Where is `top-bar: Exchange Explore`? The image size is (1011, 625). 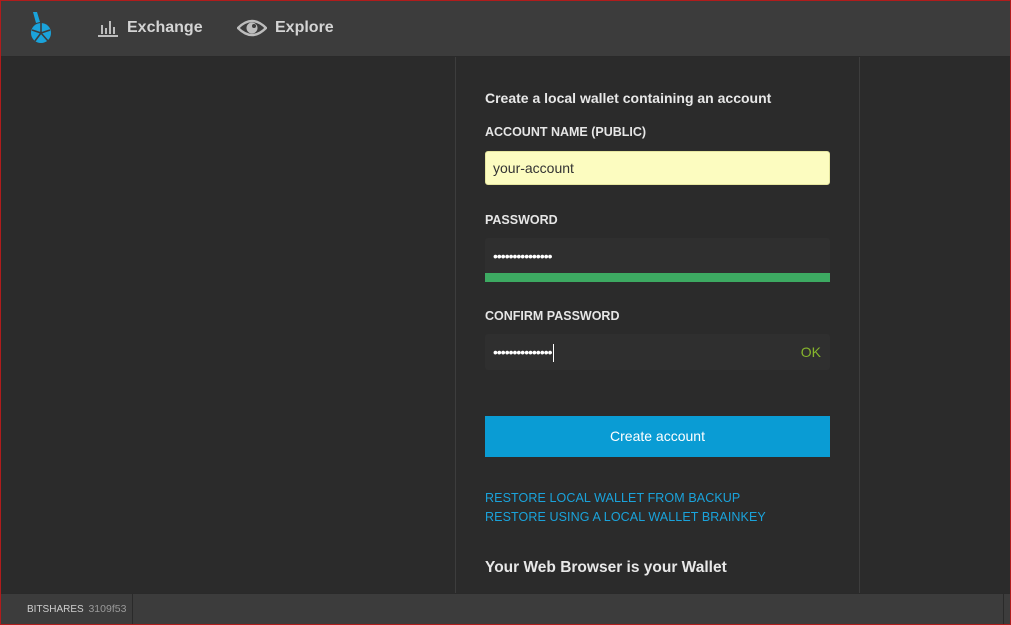
top-bar: Exchange Explore is located at coordinates (505, 28).